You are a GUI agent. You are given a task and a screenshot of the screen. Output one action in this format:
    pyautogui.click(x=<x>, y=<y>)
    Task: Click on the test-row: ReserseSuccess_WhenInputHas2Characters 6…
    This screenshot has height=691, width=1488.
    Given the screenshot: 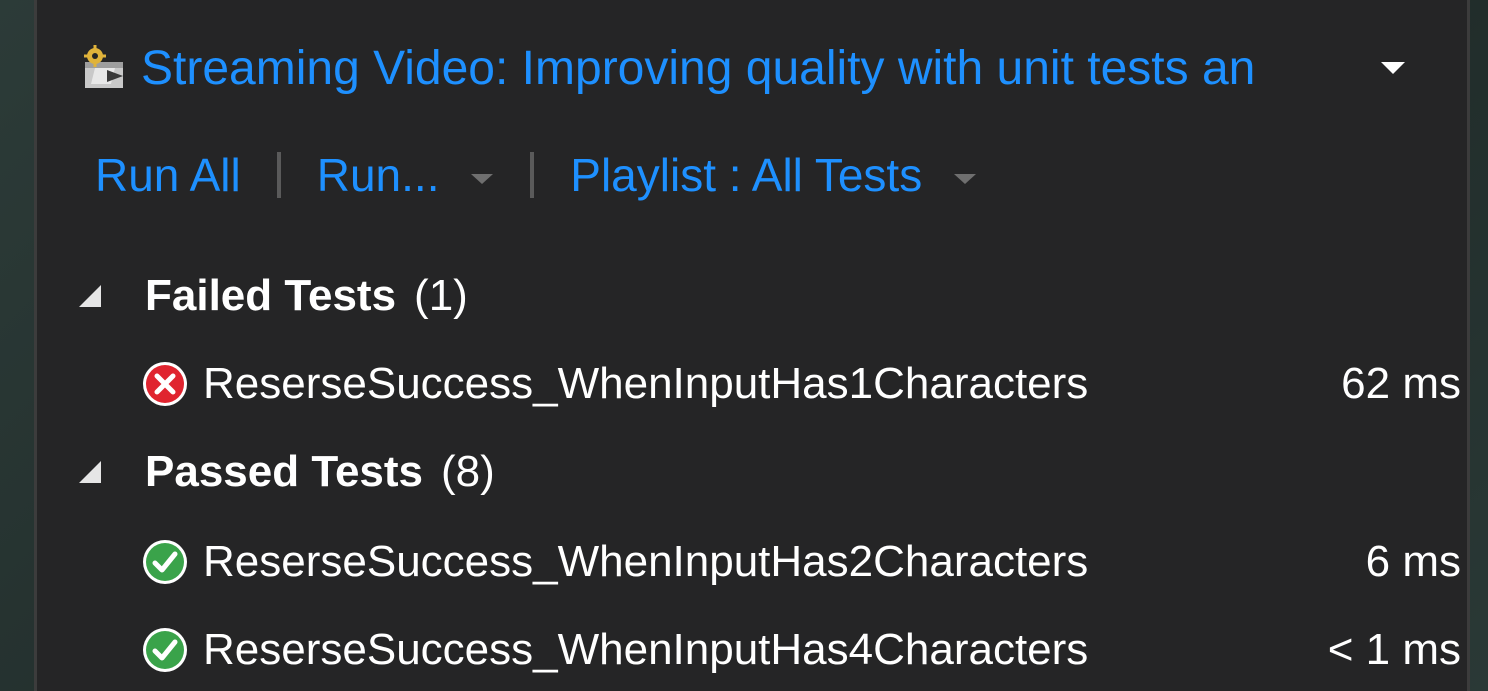 What is the action you would take?
    pyautogui.click(x=801, y=562)
    